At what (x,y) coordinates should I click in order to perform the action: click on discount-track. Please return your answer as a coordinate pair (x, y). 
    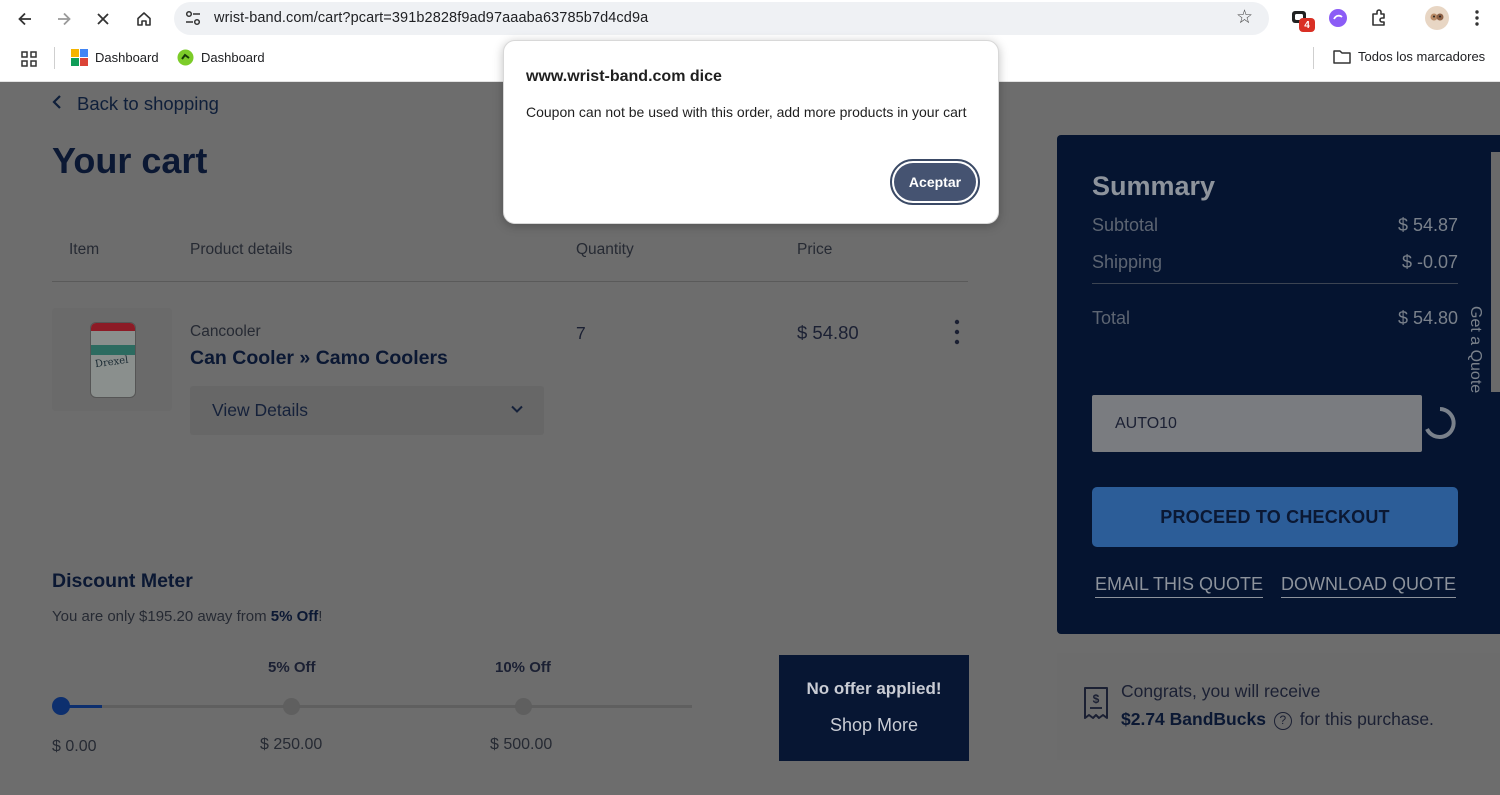
    Looking at the image, I should click on (376, 706).